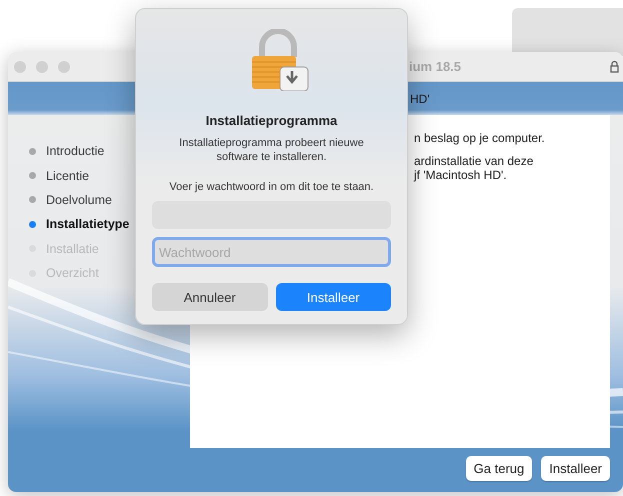 The width and height of the screenshot is (623, 496). Describe the element at coordinates (614, 66) in the screenshot. I see `lock-icon` at that location.